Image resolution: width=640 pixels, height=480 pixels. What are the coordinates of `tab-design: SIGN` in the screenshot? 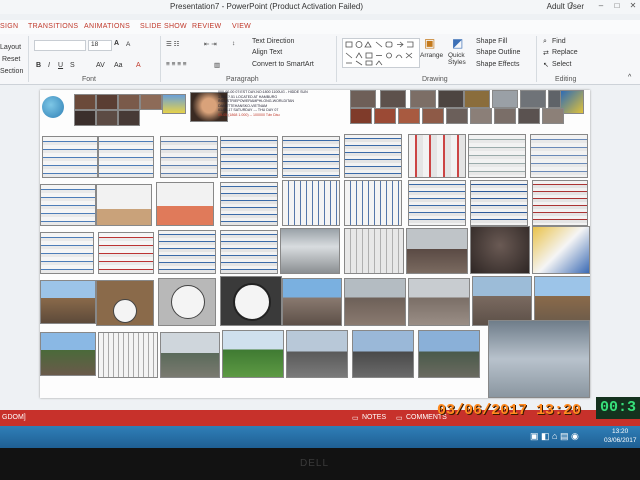 It's located at (9, 26).